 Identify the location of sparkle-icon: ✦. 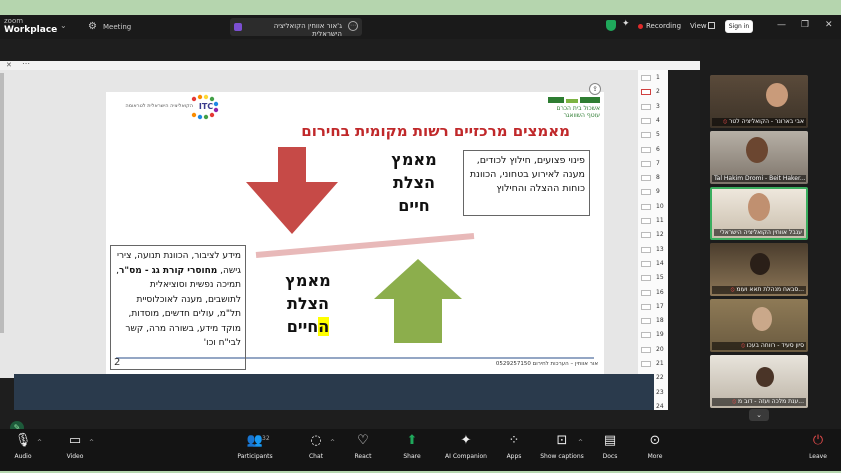
(626, 24).